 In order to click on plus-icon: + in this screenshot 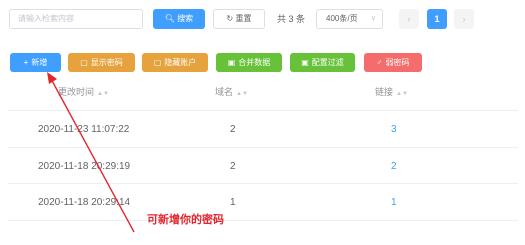, I will do `click(26, 62)`.